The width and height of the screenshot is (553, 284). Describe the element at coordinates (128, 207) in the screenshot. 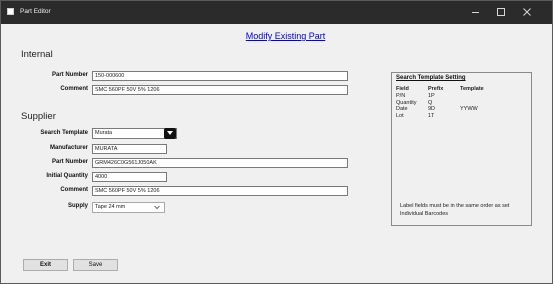

I see `supply-dropdown: Tape 24 mm` at that location.